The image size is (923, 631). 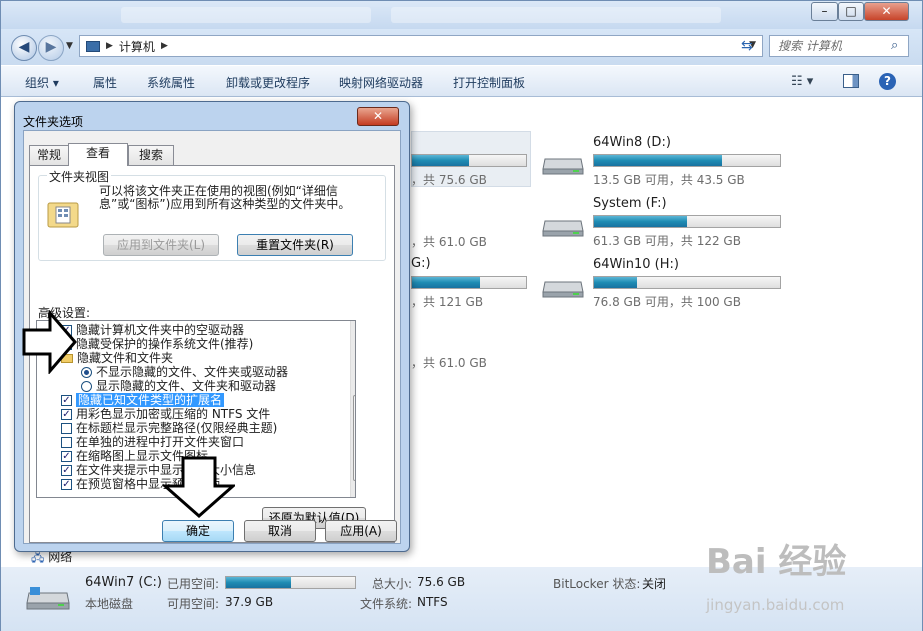 What do you see at coordinates (421, 263) in the screenshot?
I see `drive-name: G:)` at bounding box center [421, 263].